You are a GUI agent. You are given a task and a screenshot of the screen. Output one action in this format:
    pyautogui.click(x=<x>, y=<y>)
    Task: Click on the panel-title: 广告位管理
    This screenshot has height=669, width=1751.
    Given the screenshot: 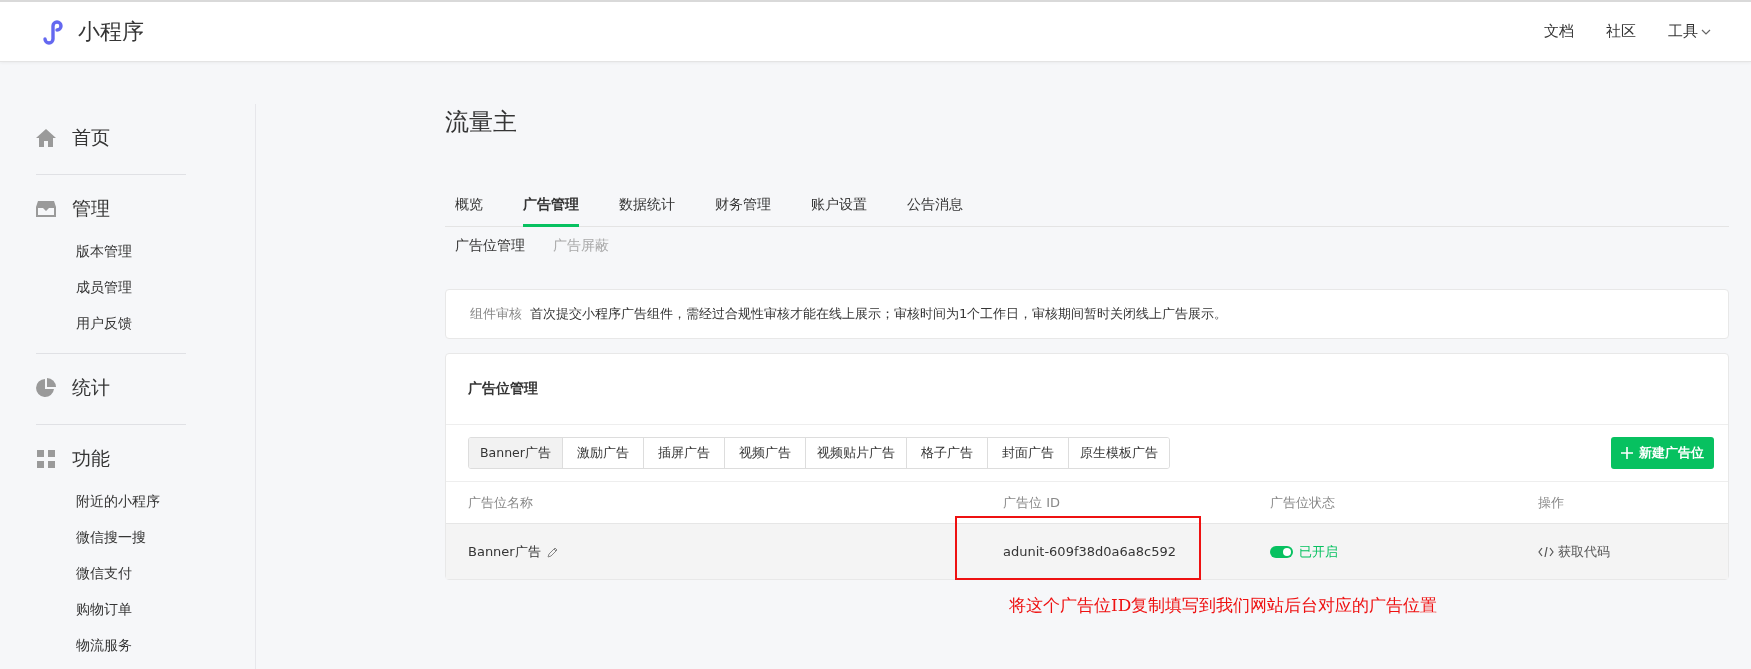 What is the action you would take?
    pyautogui.click(x=503, y=389)
    